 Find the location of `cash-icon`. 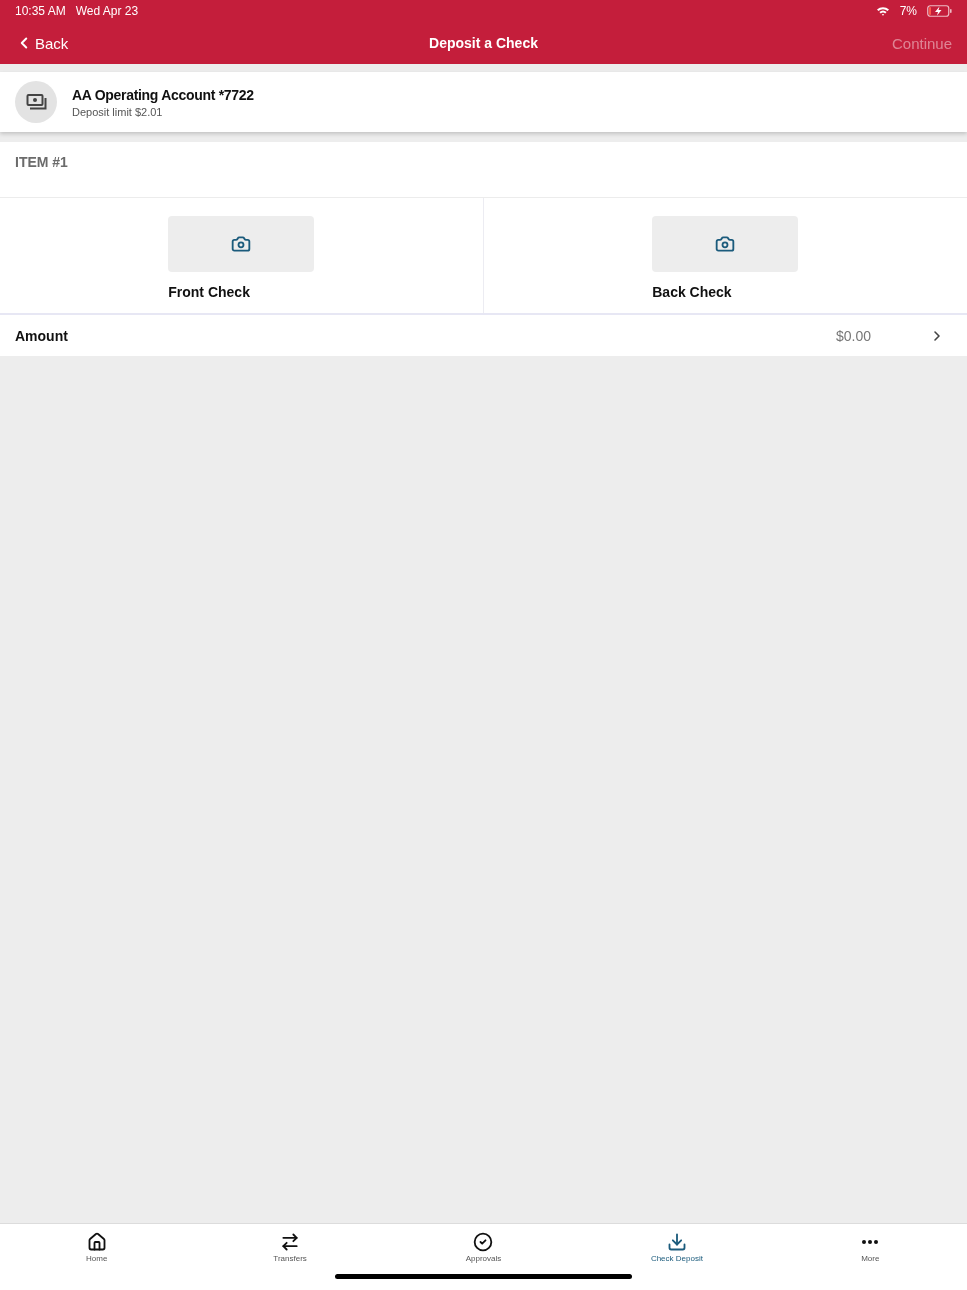

cash-icon is located at coordinates (36, 102).